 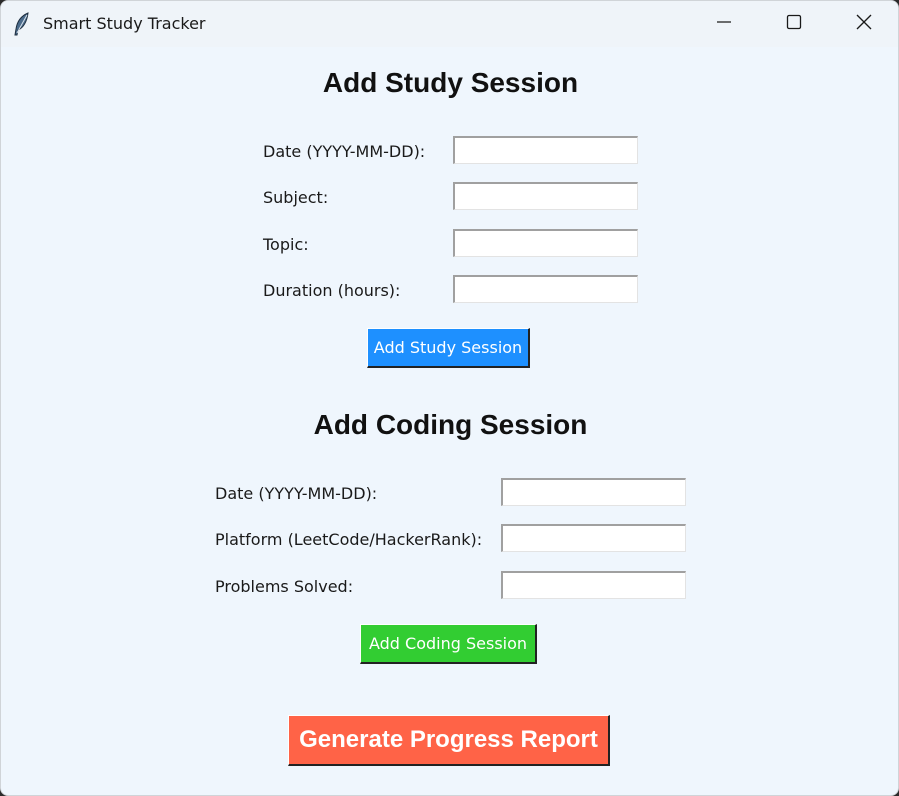 What do you see at coordinates (349, 539) in the screenshot?
I see `coding-platform-label: Platform (LeetCode/HackerRank):` at bounding box center [349, 539].